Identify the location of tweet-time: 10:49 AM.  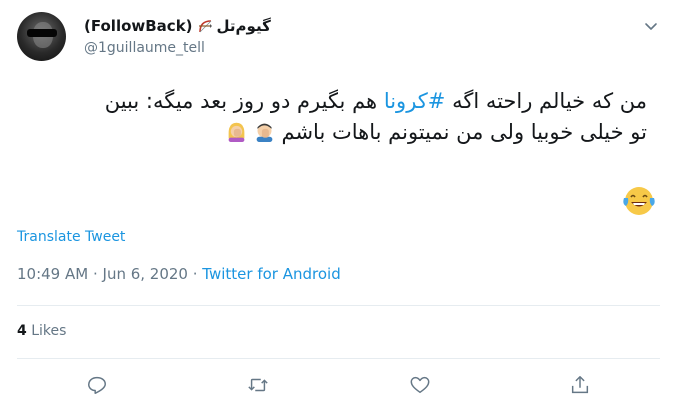
(52, 274).